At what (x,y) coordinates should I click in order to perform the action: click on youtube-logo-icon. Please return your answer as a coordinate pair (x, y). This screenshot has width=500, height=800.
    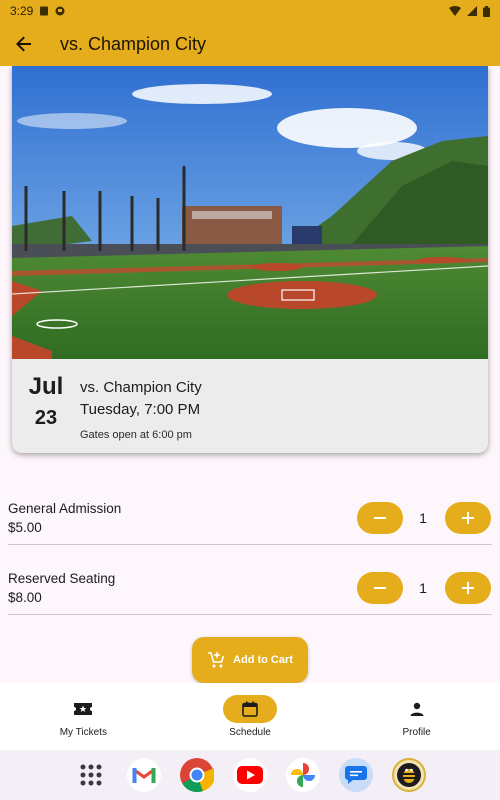
    Looking at the image, I should click on (250, 775).